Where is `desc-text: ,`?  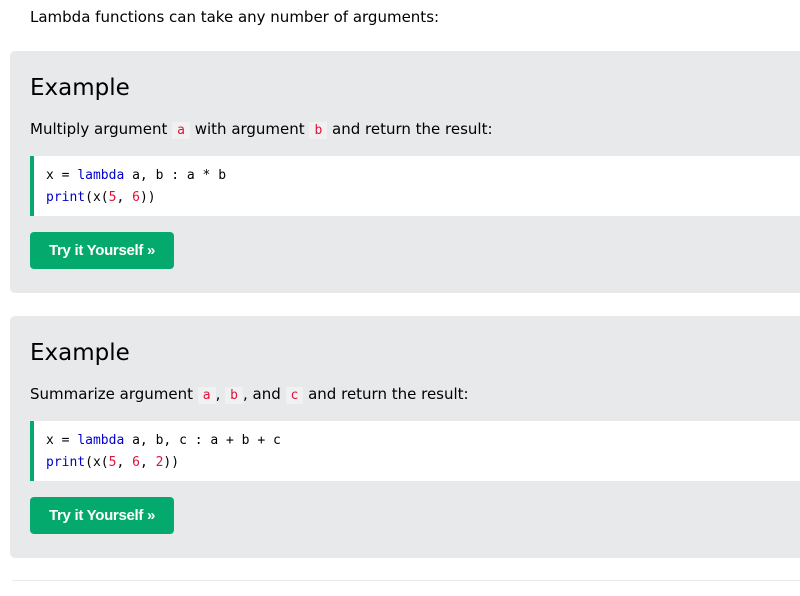
desc-text: , is located at coordinates (220, 394).